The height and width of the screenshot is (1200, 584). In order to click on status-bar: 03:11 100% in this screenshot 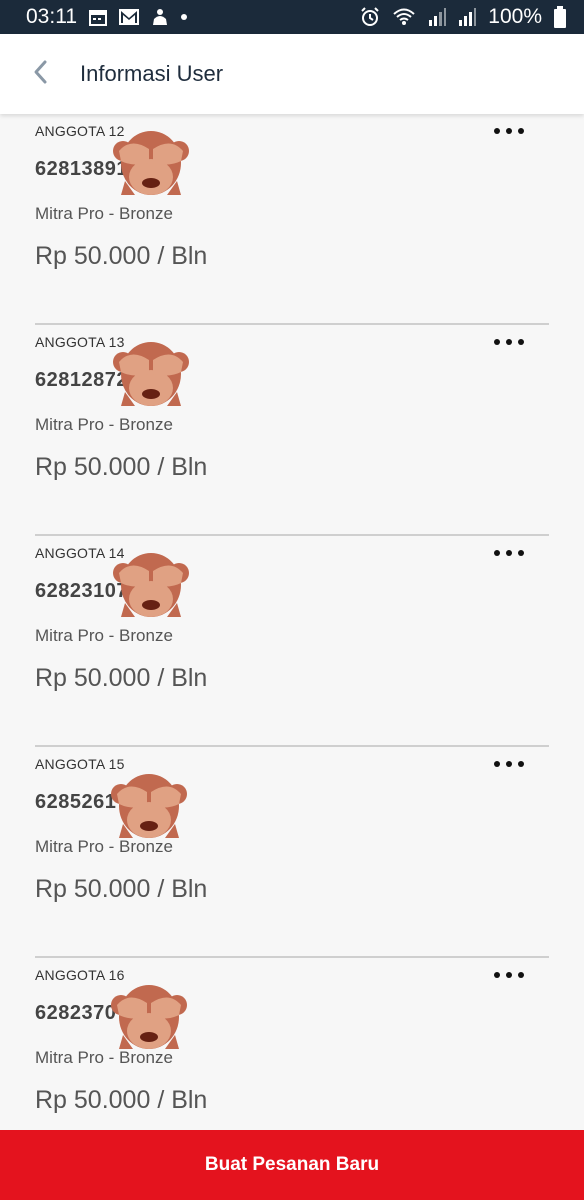, I will do `click(292, 17)`.